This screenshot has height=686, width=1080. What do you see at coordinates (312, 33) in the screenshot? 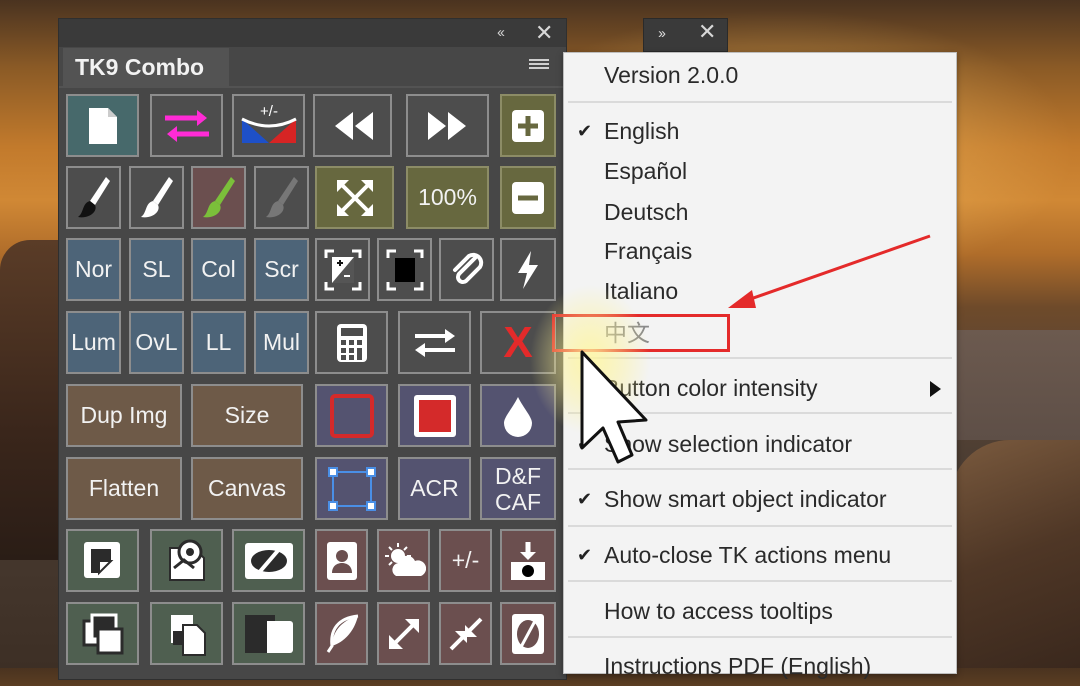
I see `panel-title-bar: ‹‹ ✕` at bounding box center [312, 33].